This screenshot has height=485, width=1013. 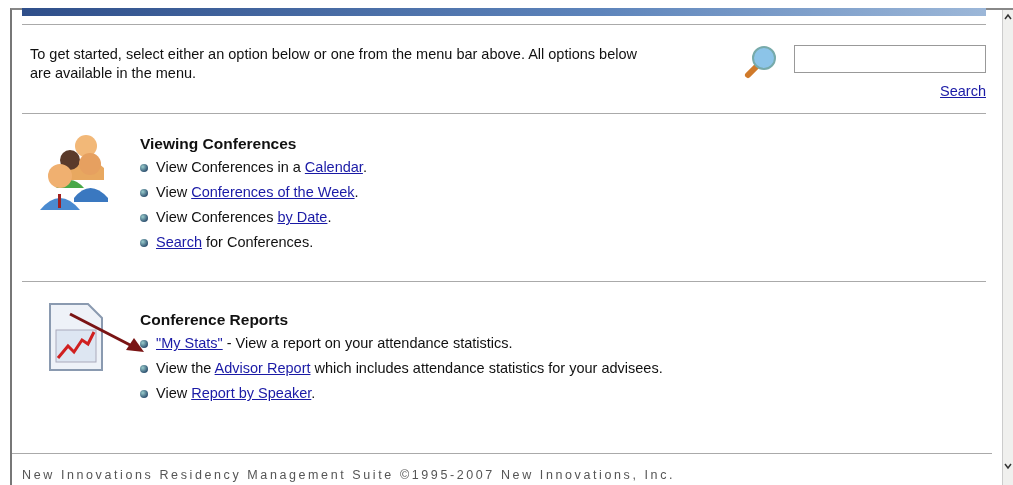 What do you see at coordinates (179, 242) in the screenshot?
I see `option-link: Search` at bounding box center [179, 242].